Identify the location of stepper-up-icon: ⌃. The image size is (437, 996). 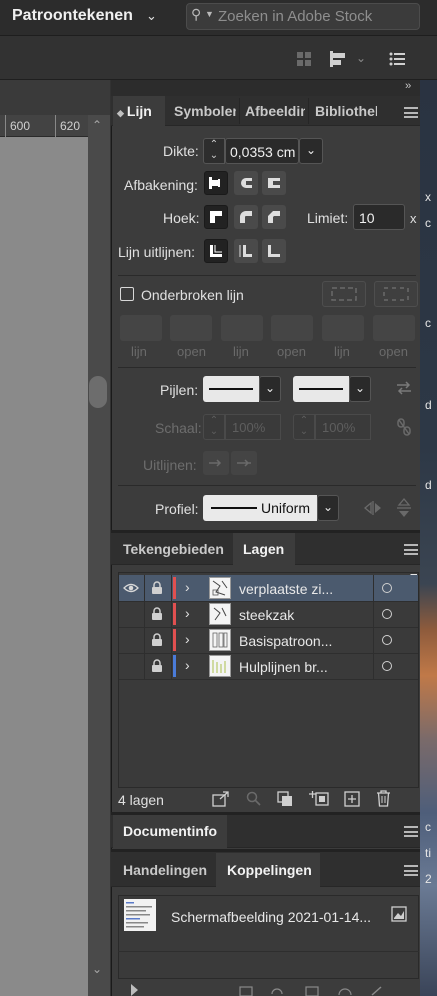
(214, 144).